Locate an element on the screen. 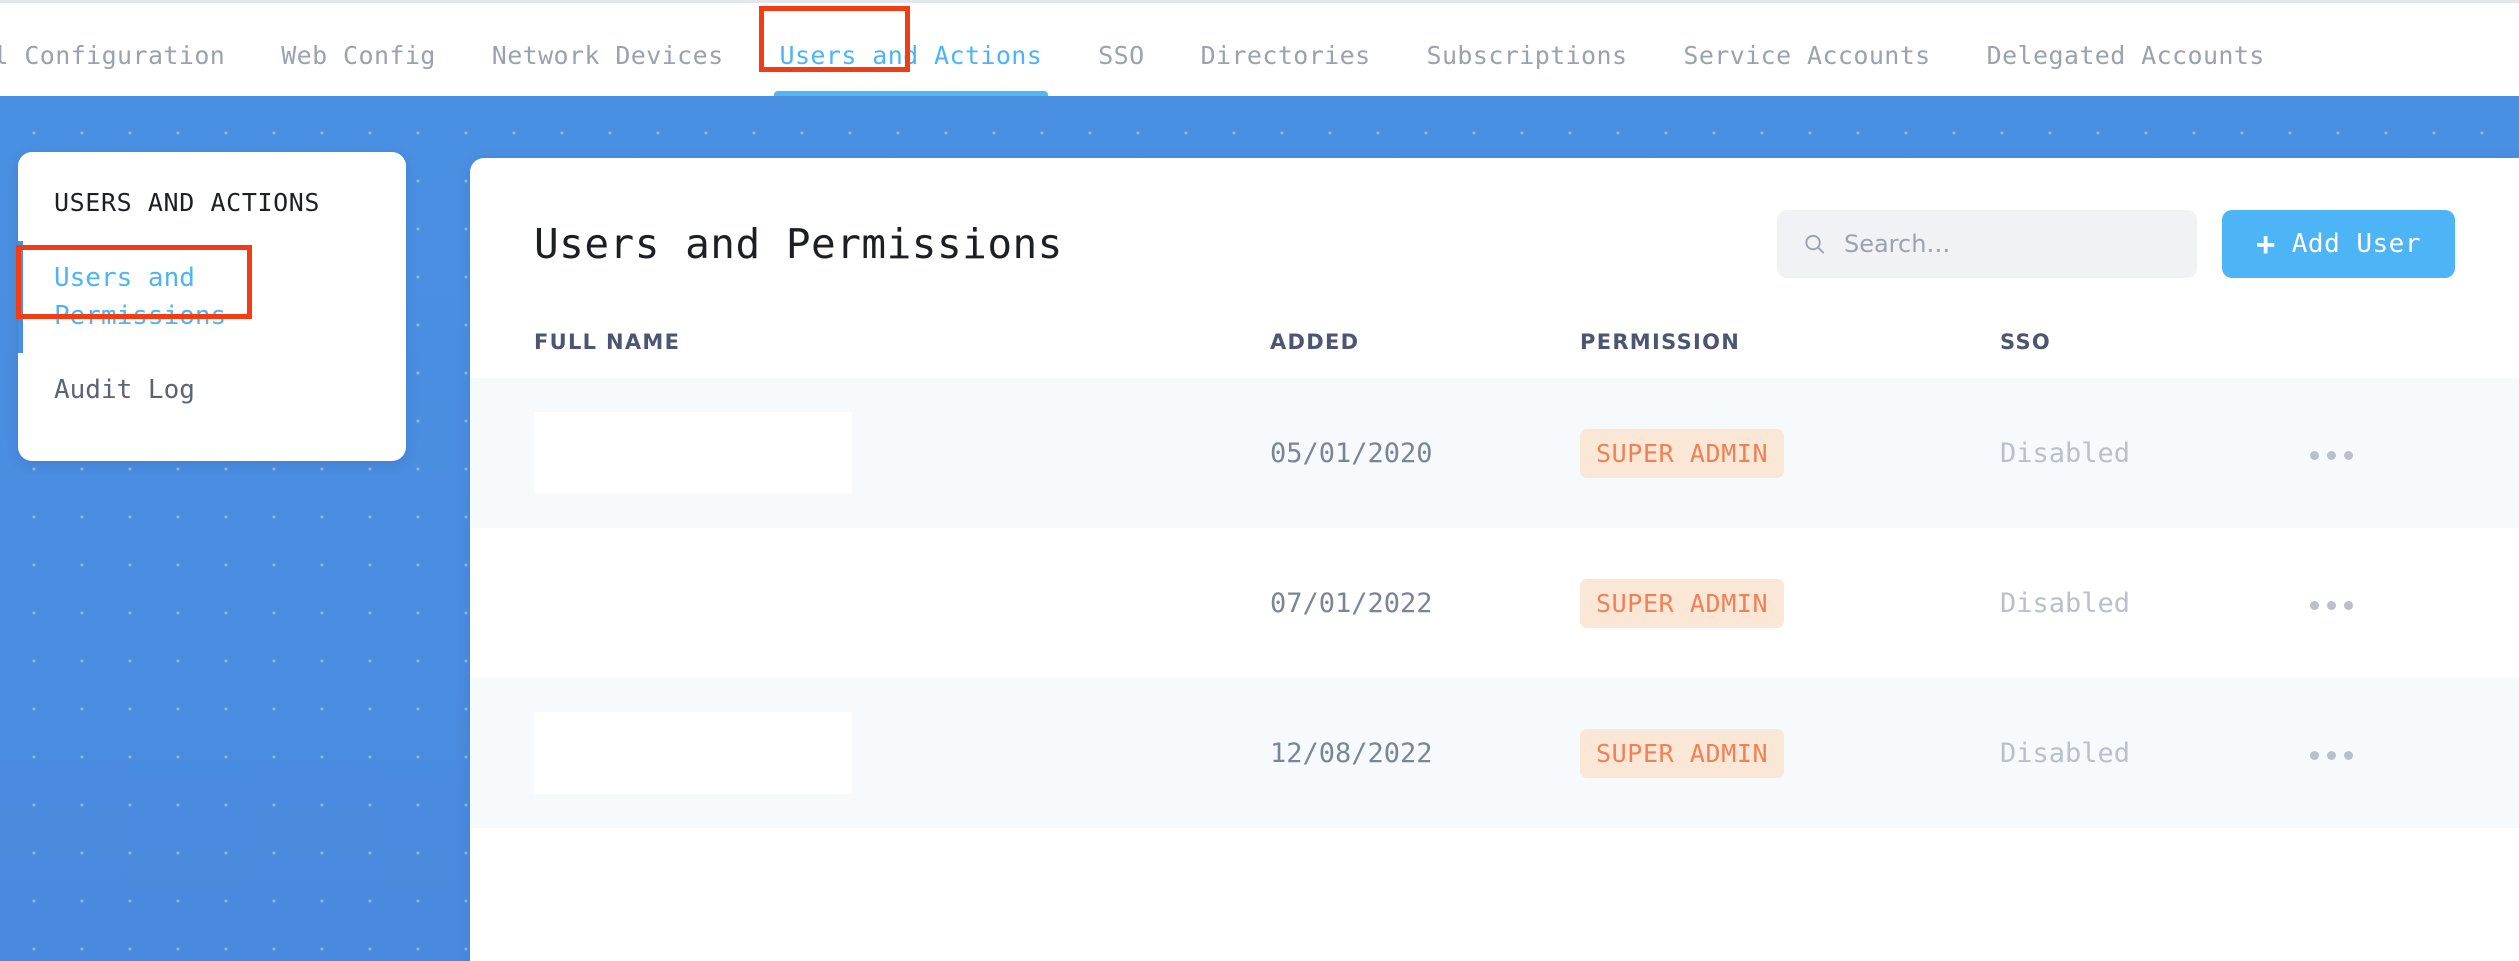 This screenshot has width=2519, height=961. tab-directories: Directories is located at coordinates (1286, 51).